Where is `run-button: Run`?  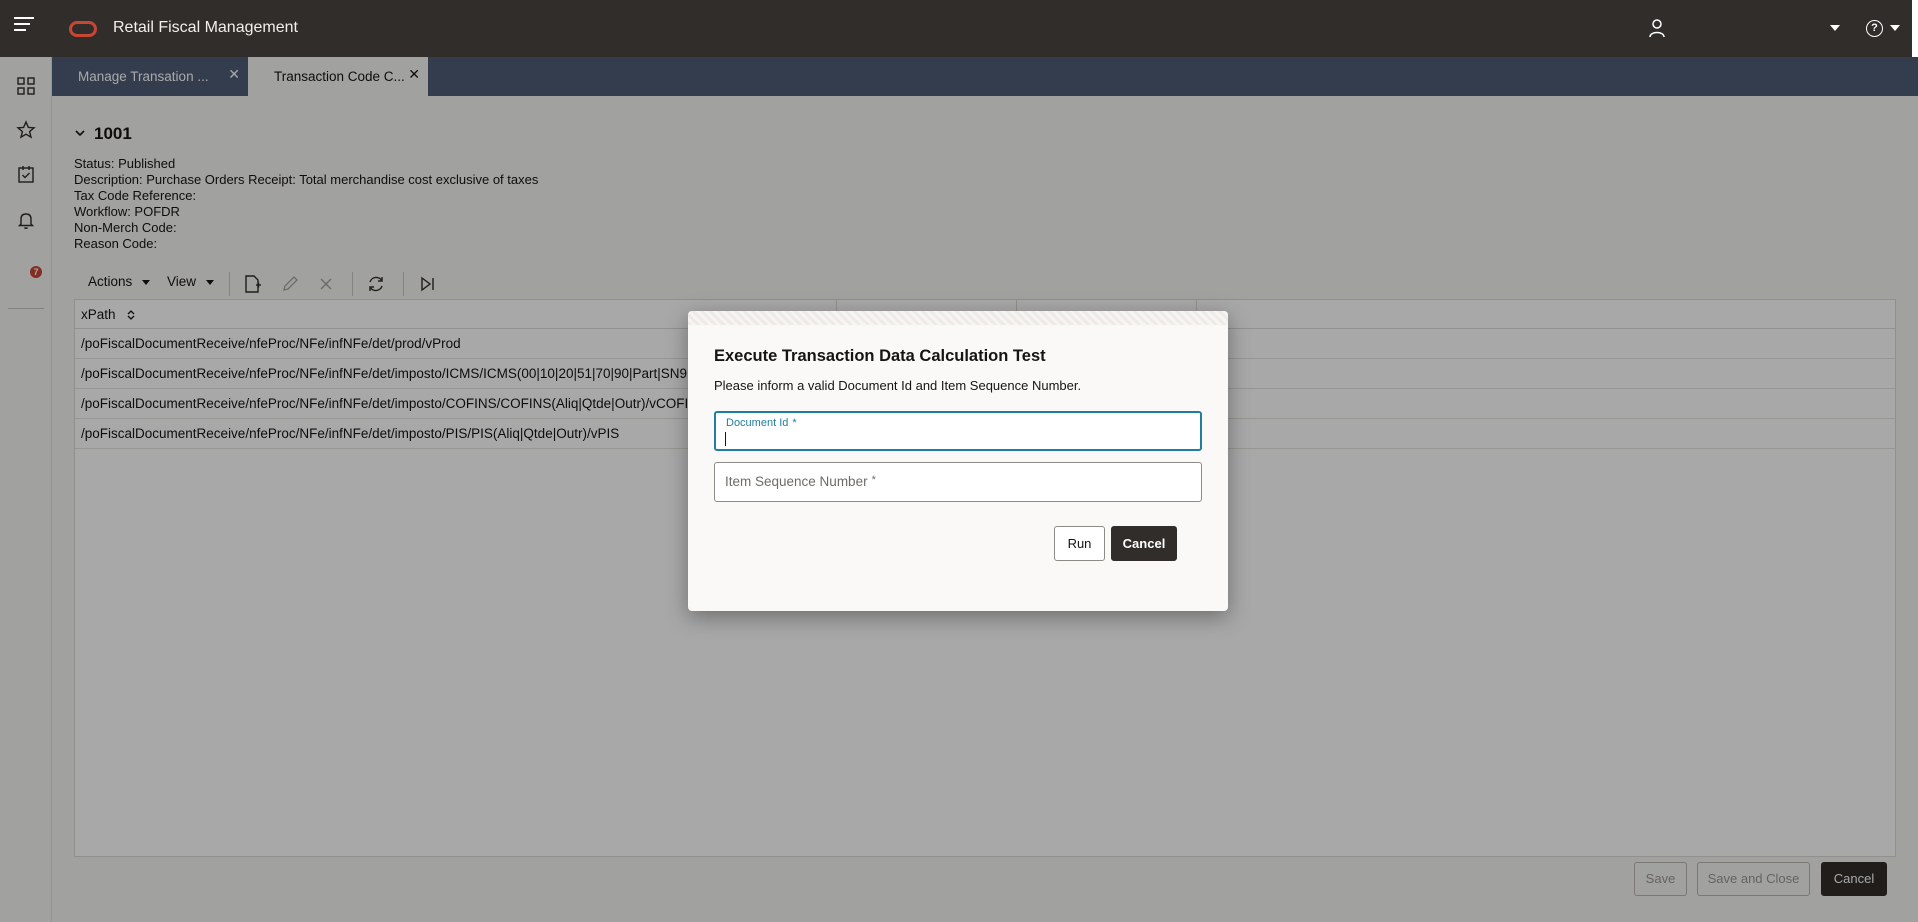
run-button: Run is located at coordinates (1079, 543).